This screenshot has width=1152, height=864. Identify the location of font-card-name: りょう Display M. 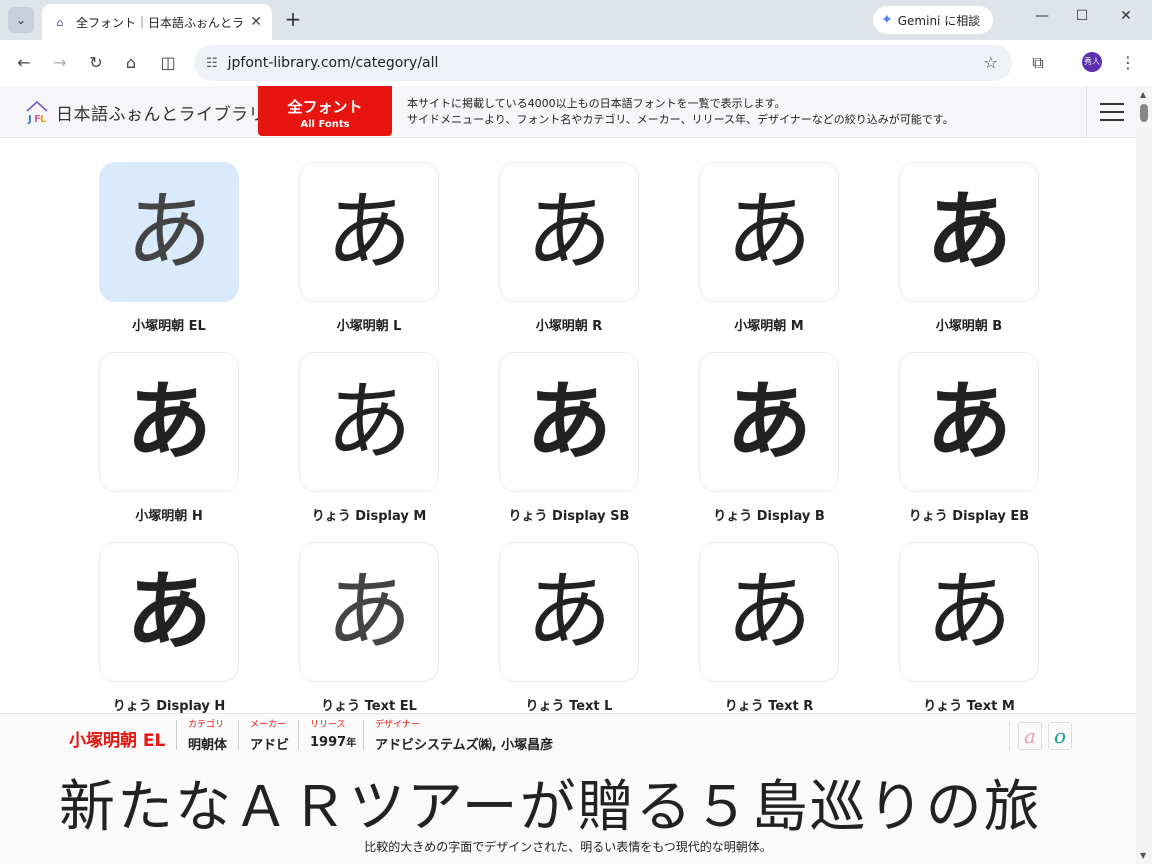
(369, 514).